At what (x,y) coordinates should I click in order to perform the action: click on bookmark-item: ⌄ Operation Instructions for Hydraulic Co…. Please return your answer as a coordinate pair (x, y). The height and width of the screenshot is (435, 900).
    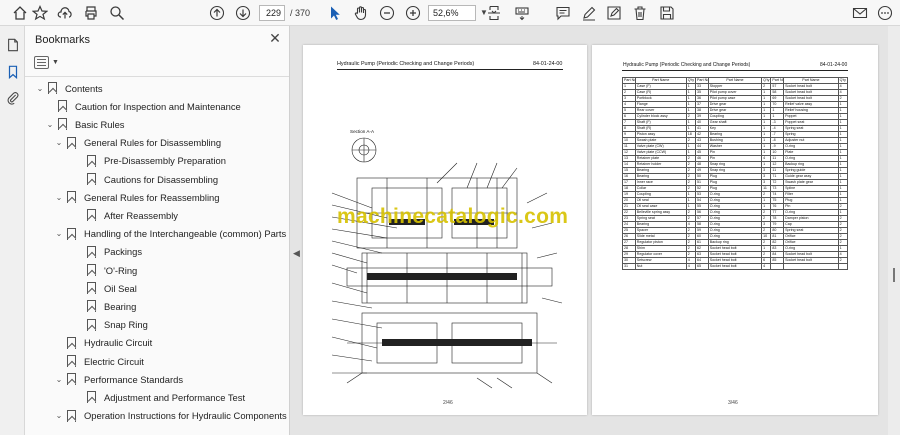
    Looking at the image, I should click on (171, 416).